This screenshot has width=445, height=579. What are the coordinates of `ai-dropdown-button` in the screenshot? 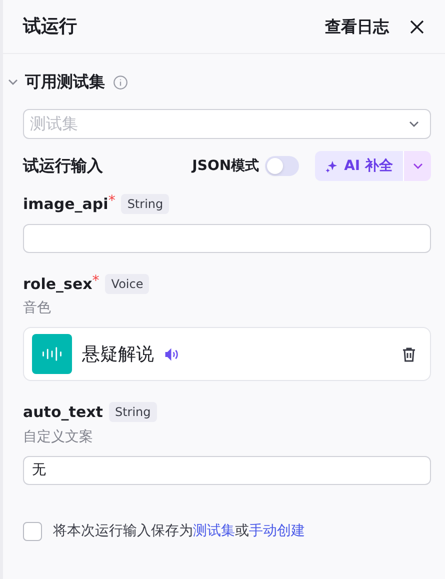 It's located at (417, 166).